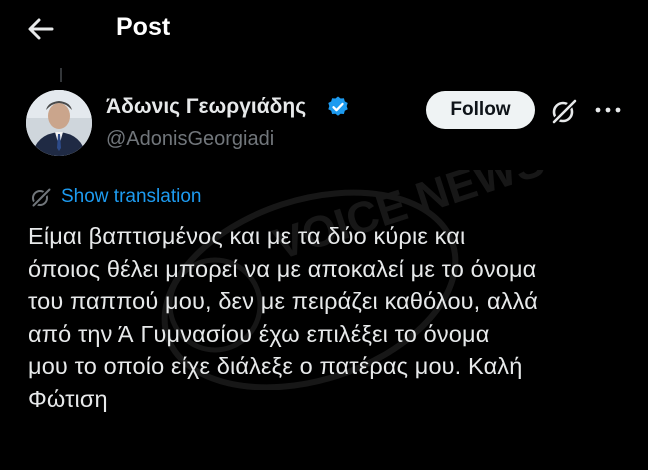 This screenshot has height=470, width=648. I want to click on grok-button, so click(564, 111).